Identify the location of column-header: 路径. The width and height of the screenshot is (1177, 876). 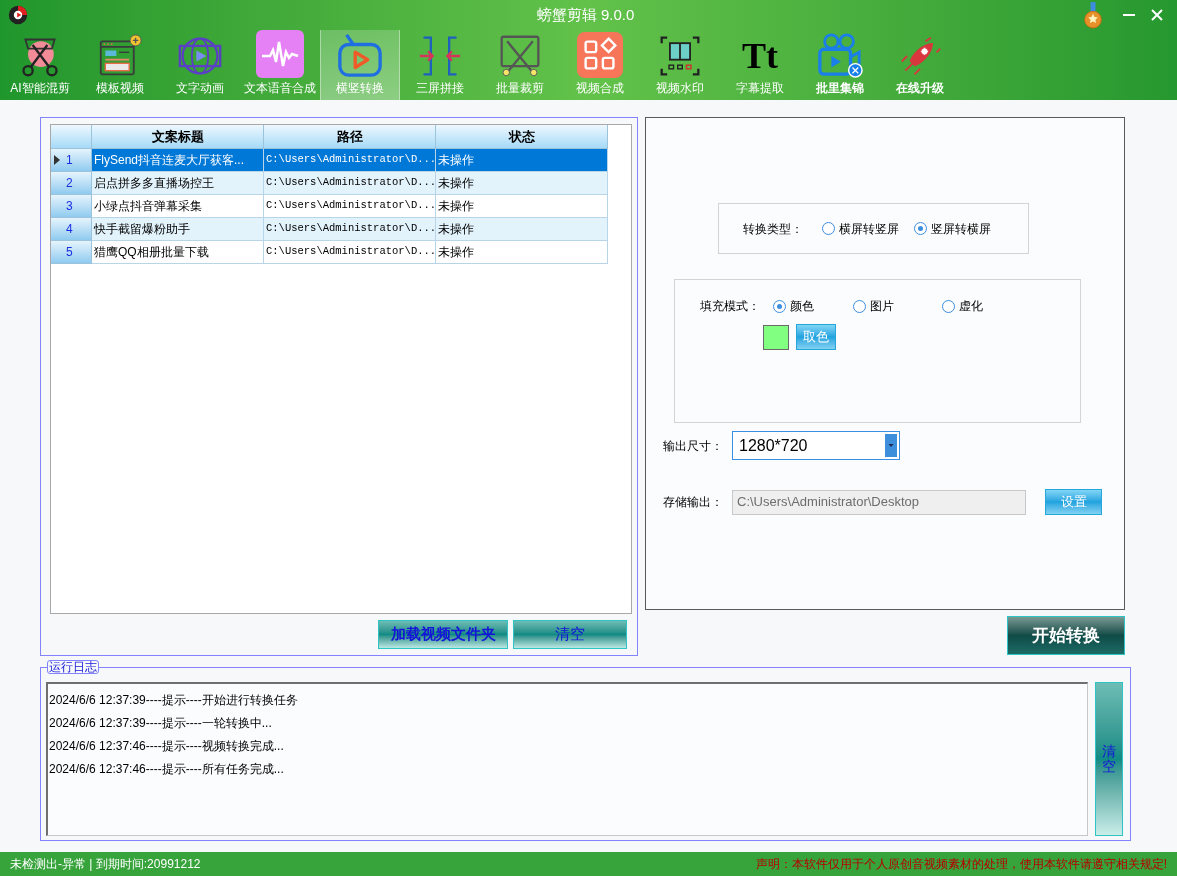
(350, 137).